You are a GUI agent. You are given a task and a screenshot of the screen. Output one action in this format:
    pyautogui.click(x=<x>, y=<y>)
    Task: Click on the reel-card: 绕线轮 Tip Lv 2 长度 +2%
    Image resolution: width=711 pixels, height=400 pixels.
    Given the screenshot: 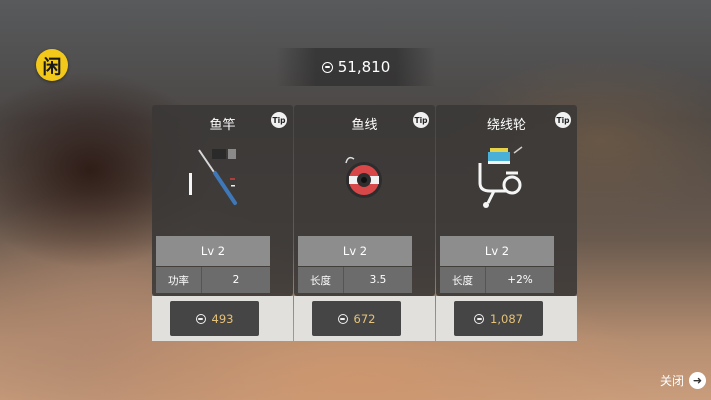 What is the action you would take?
    pyautogui.click(x=506, y=200)
    